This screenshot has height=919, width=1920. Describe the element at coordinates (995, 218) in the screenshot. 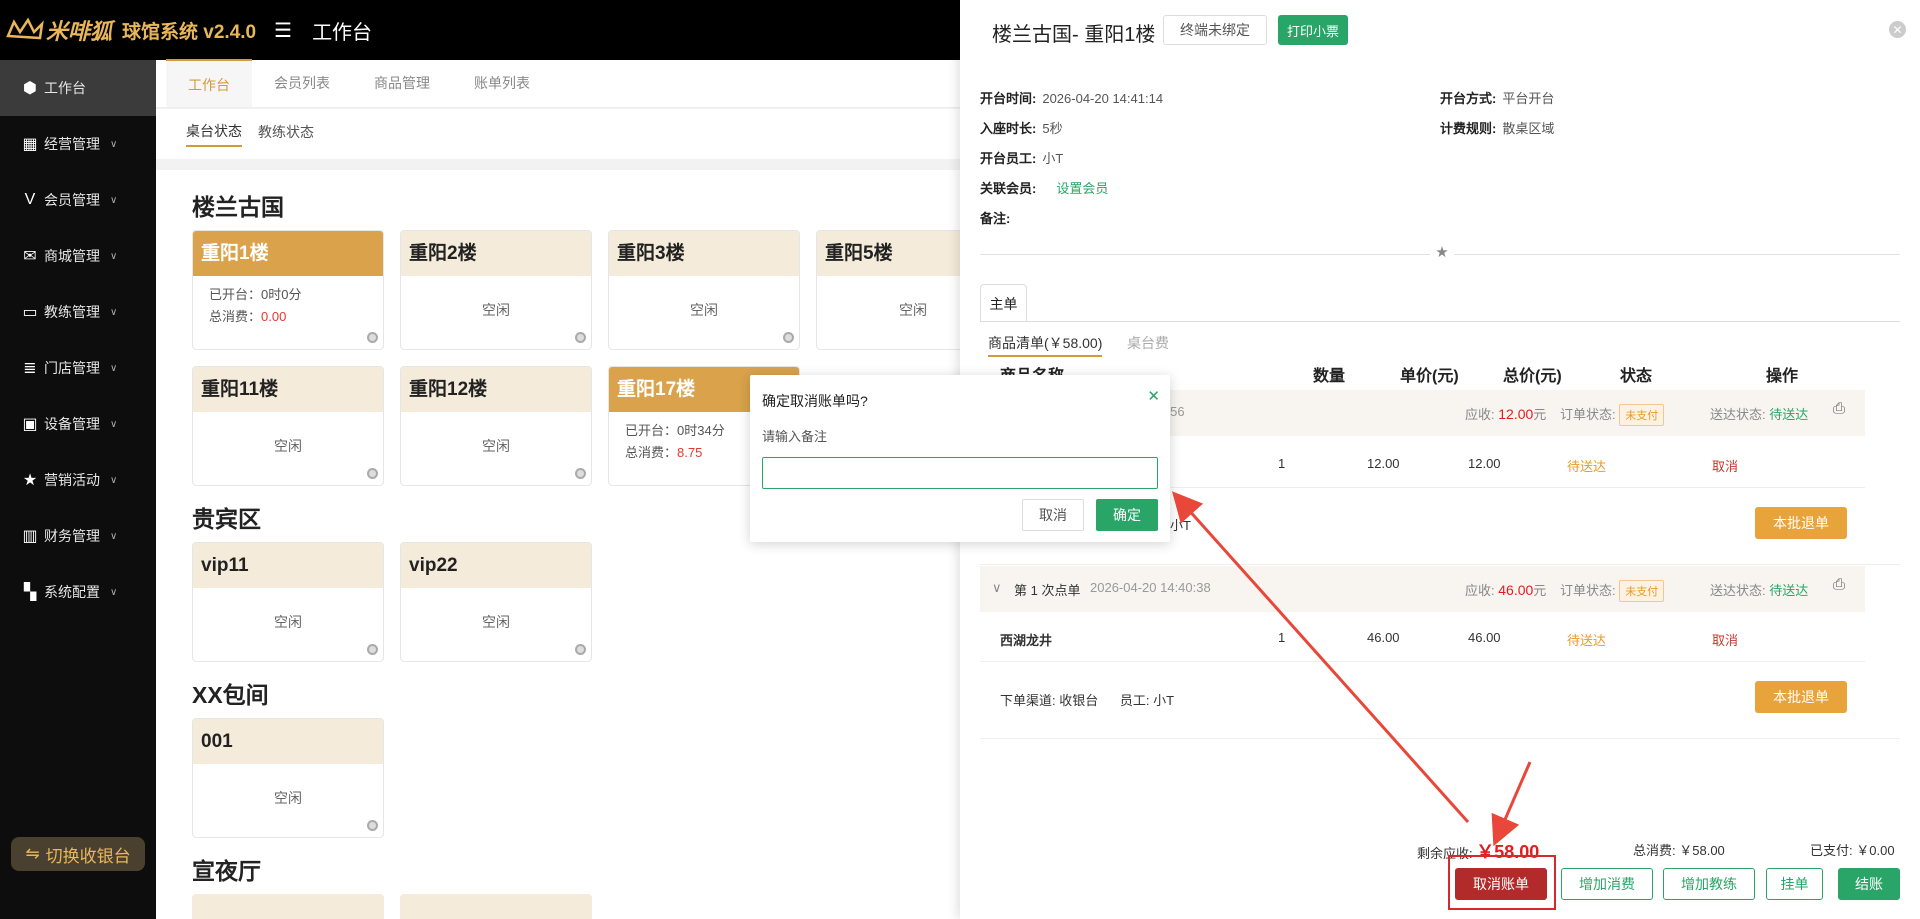

I see `kv-label: 备注:` at that location.